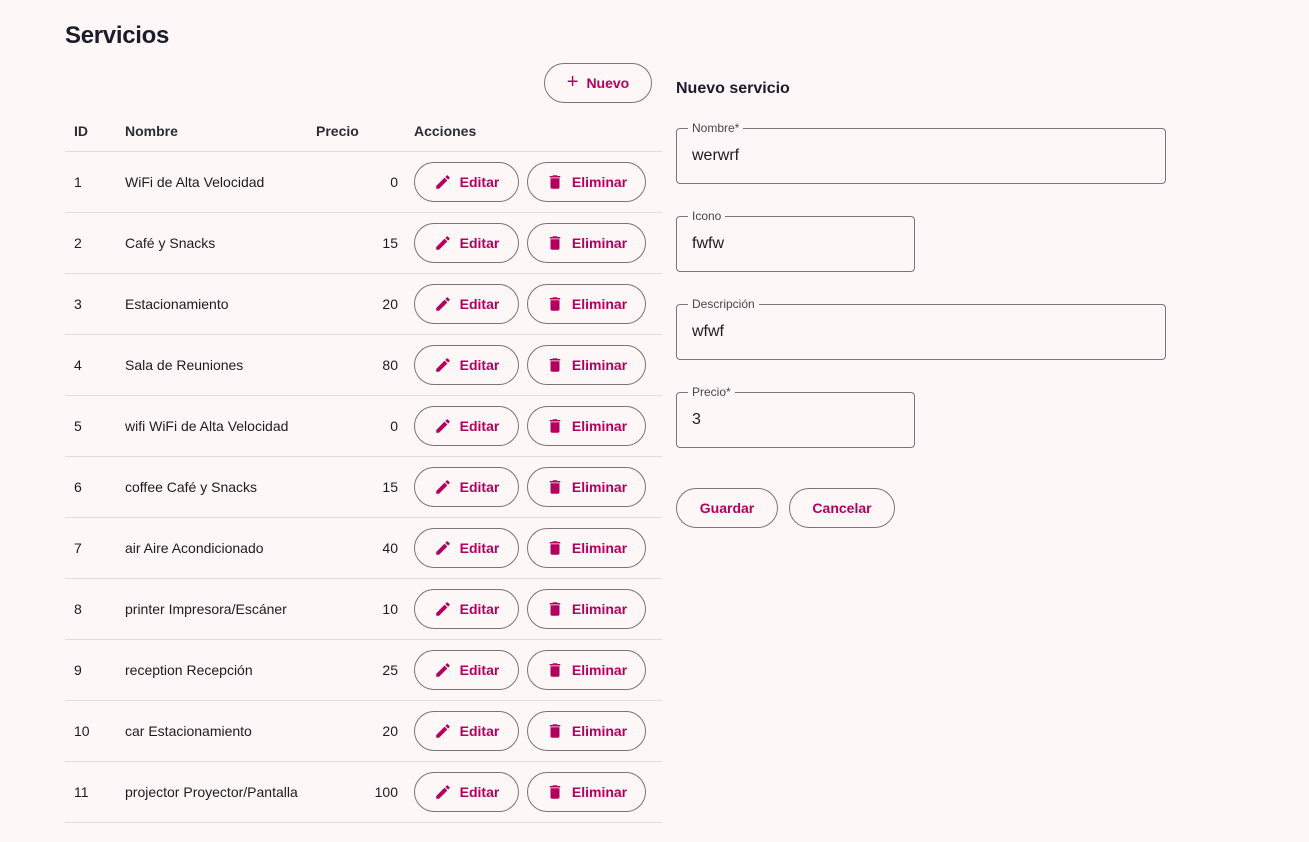  Describe the element at coordinates (95, 487) in the screenshot. I see `cell-id: 6` at that location.